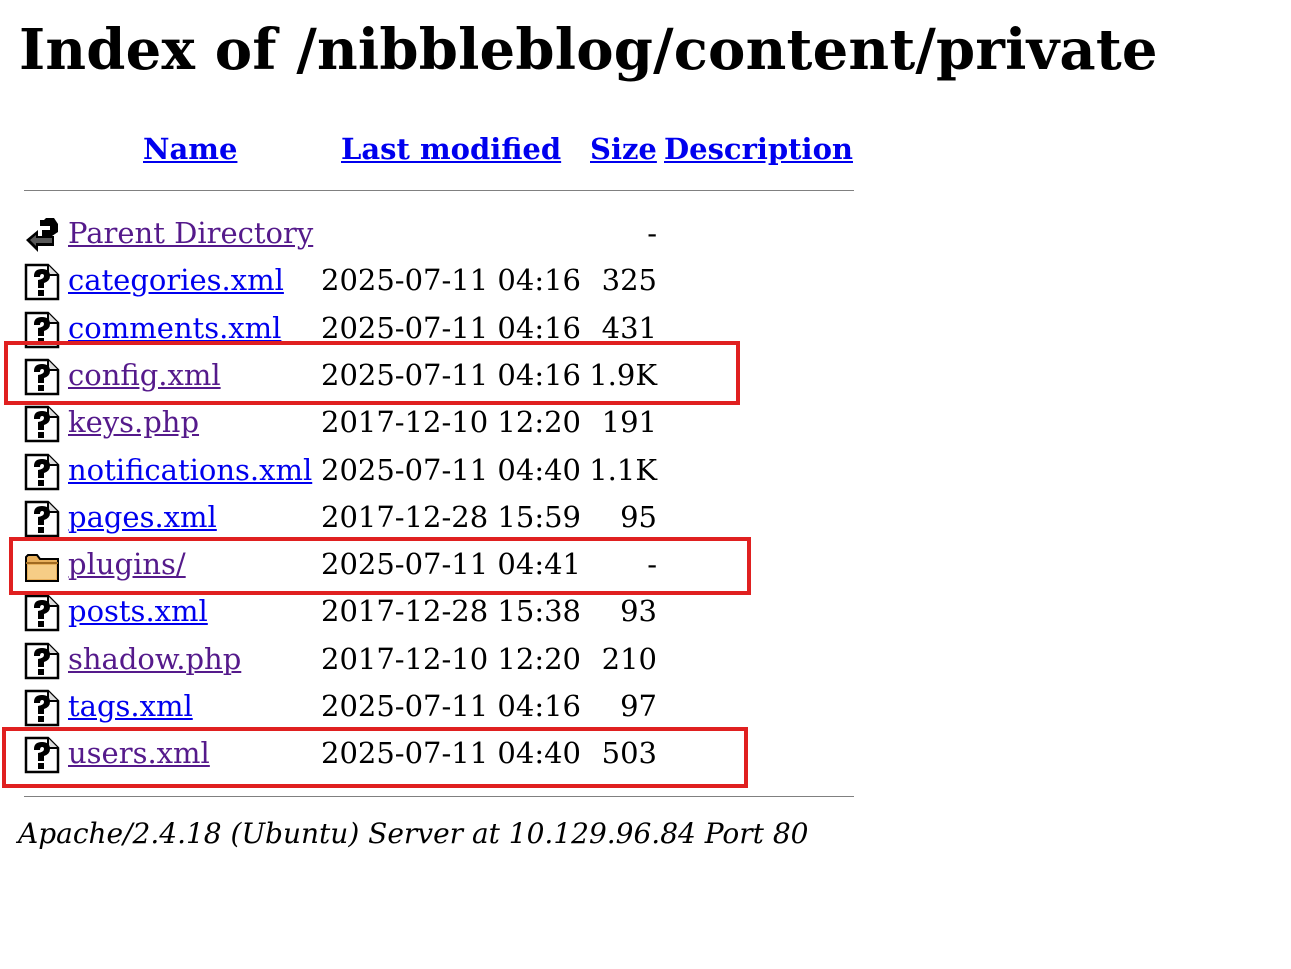 The width and height of the screenshot is (1291, 969). What do you see at coordinates (623, 149) in the screenshot?
I see `sort-by-size-link: Size` at bounding box center [623, 149].